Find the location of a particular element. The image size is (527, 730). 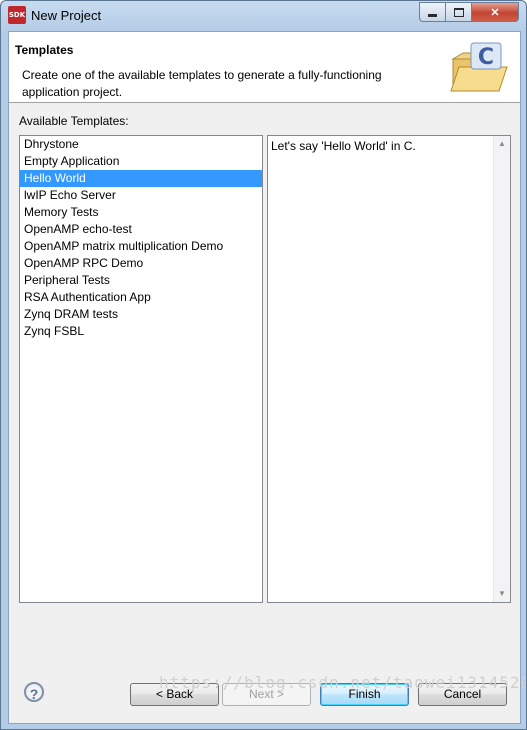

minimize-icon is located at coordinates (432, 15).